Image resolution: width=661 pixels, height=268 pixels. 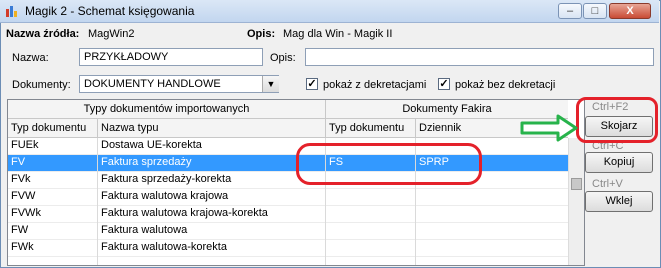 I want to click on app-icon, so click(x=11, y=11).